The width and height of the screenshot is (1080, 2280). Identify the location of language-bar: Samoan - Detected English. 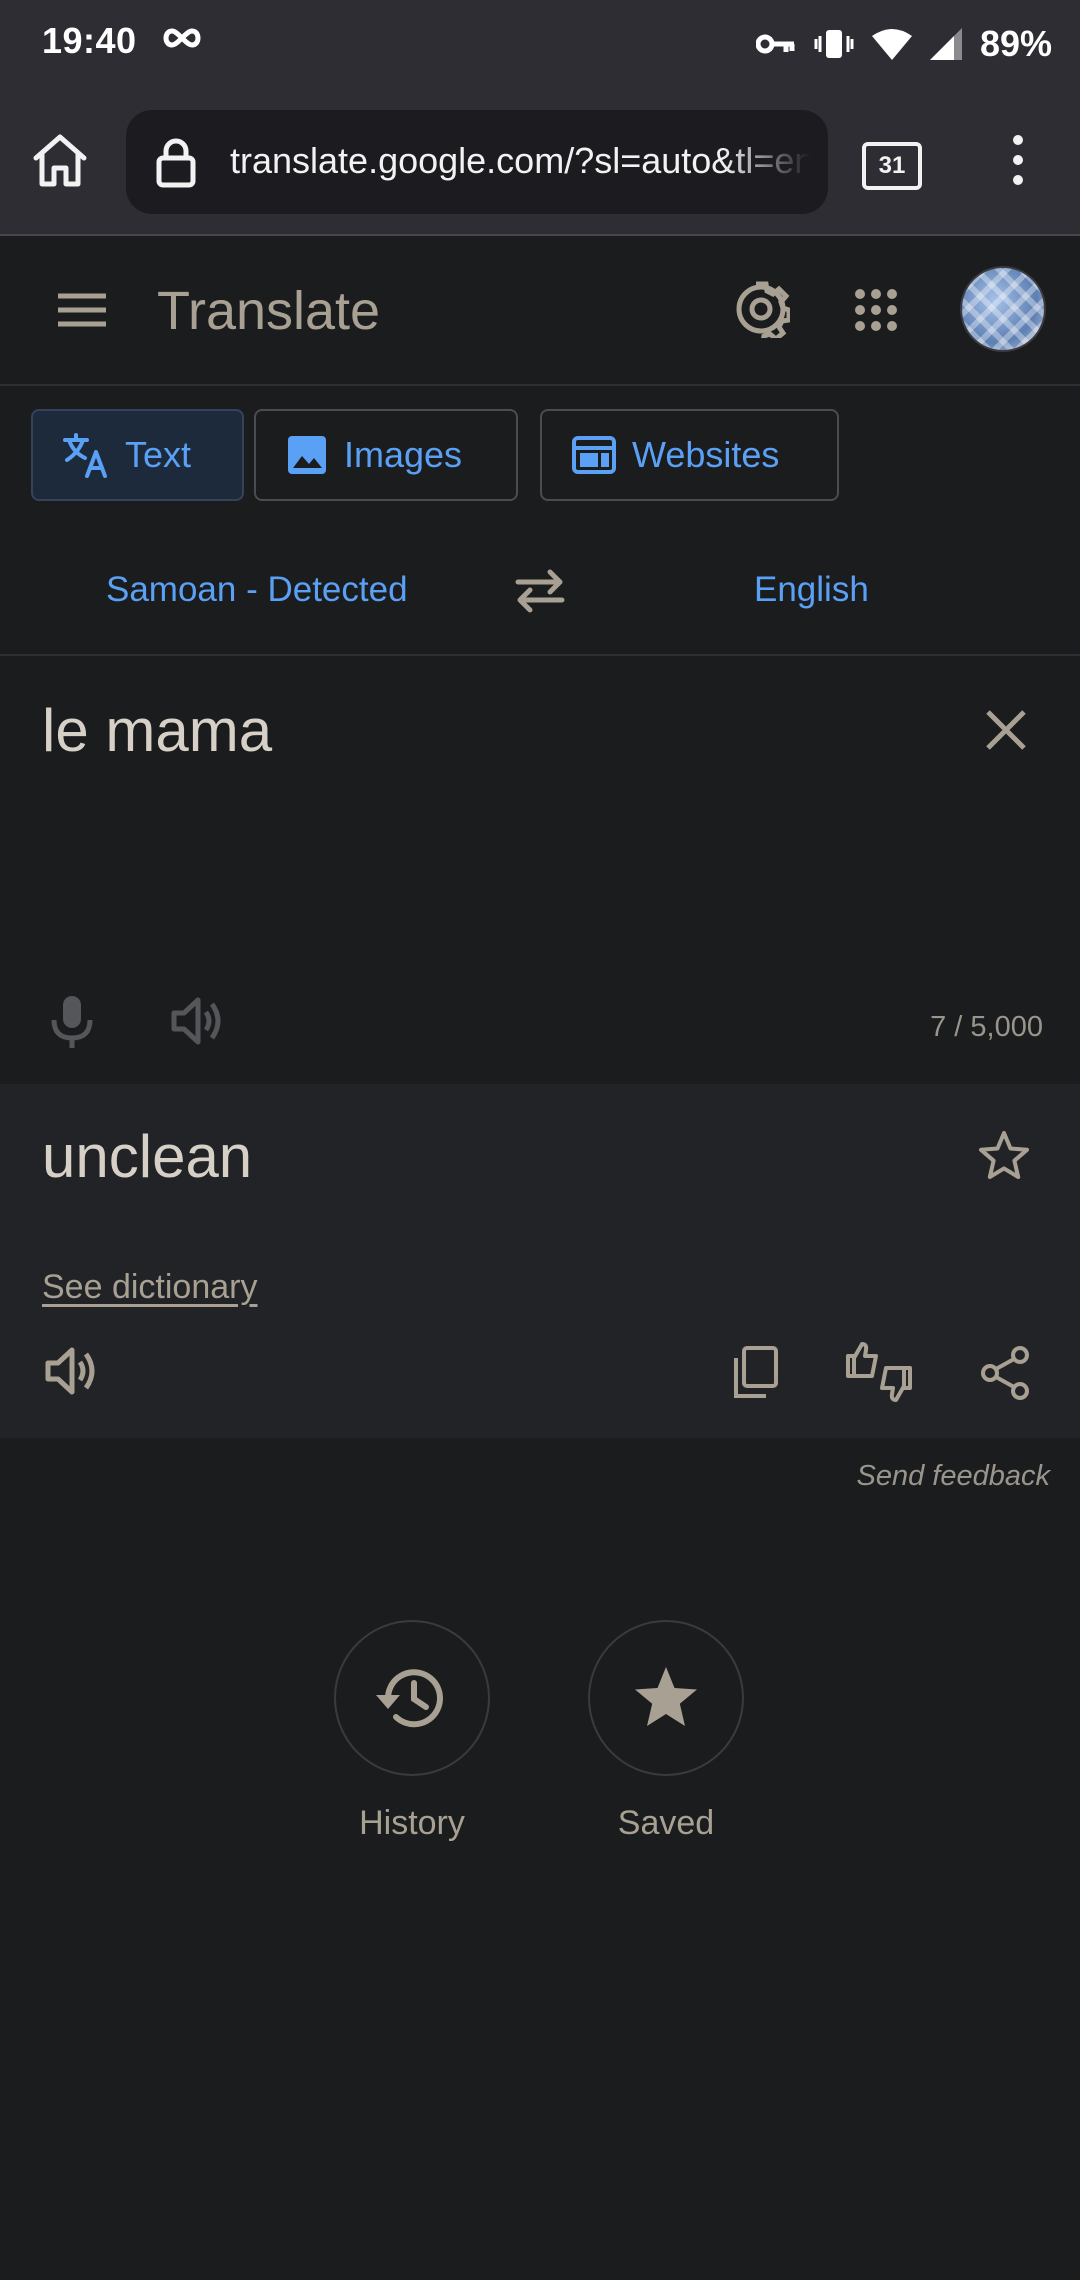
(540, 593).